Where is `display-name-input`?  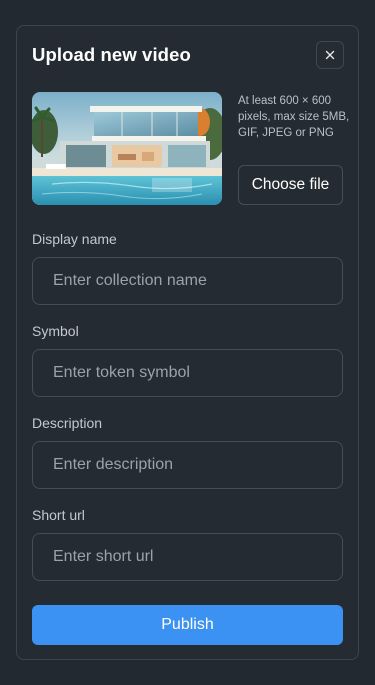
display-name-input is located at coordinates (187, 281).